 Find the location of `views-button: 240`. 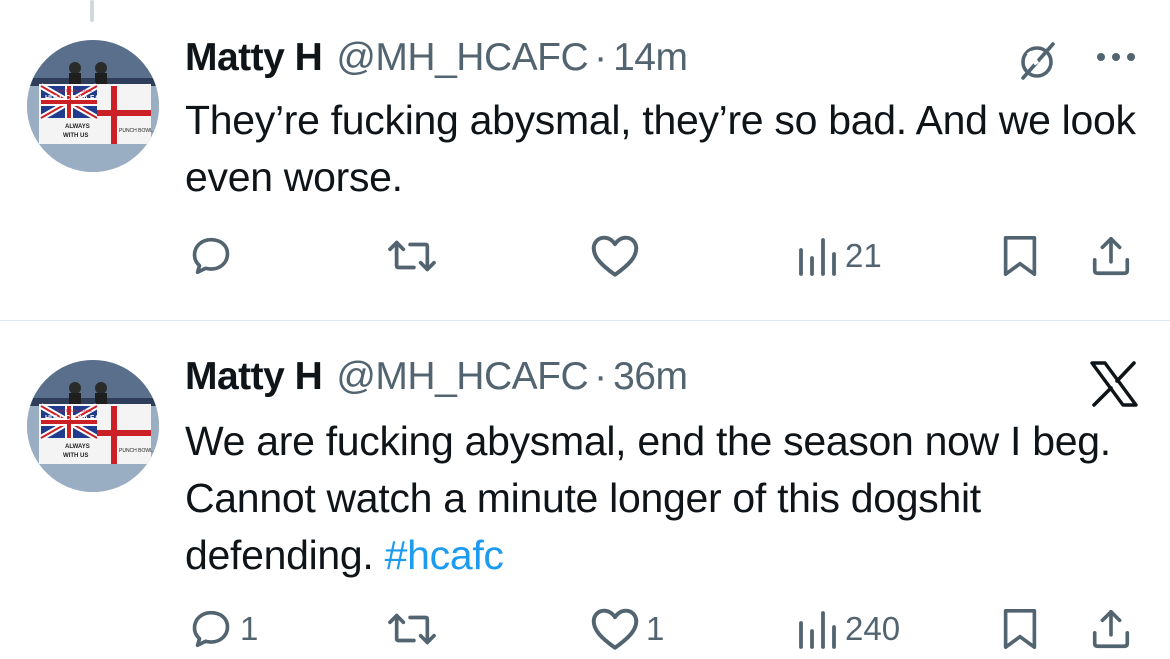

views-button: 240 is located at coordinates (847, 629).